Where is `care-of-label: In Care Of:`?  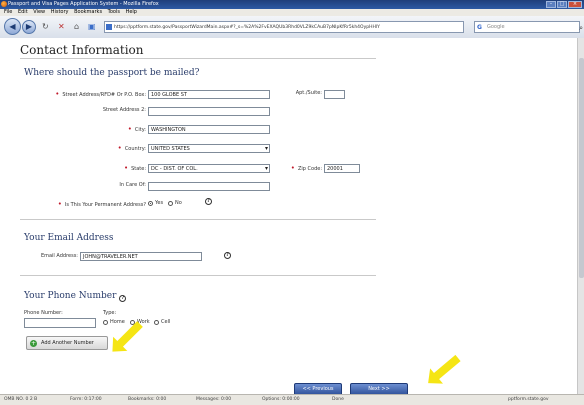 care-of-label: In Care Of: is located at coordinates (132, 185).